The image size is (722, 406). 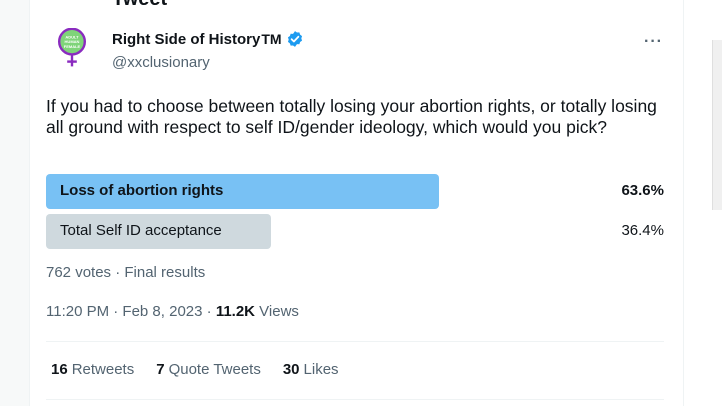 What do you see at coordinates (126, 272) in the screenshot?
I see `poll-summary: 762 votes · Final results` at bounding box center [126, 272].